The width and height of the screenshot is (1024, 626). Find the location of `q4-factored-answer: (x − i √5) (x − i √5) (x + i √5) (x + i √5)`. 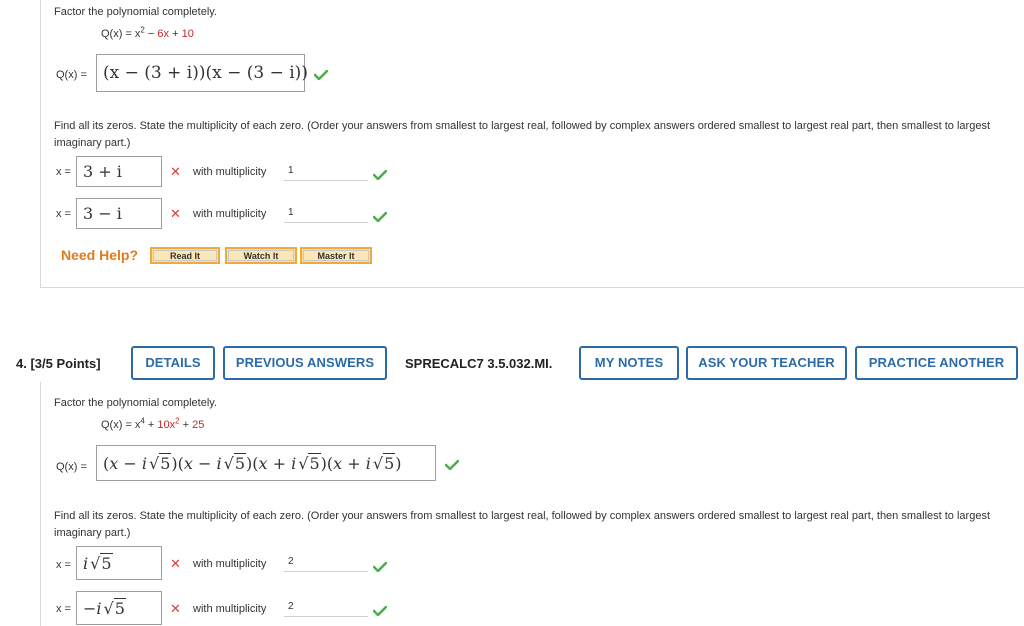

q4-factored-answer: (x − i √5) (x − i √5) (x + i √5) (x + i √5) is located at coordinates (266, 463).